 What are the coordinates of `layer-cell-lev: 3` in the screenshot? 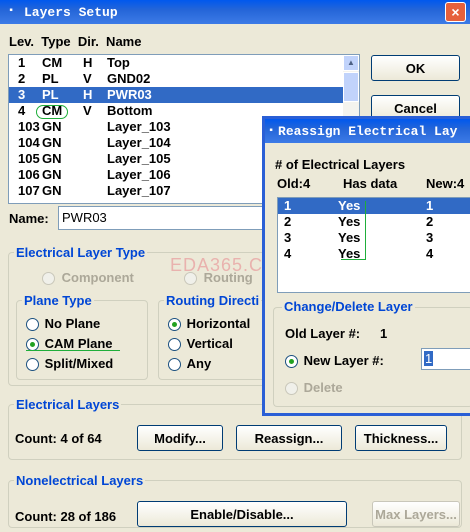 It's located at (22, 94).